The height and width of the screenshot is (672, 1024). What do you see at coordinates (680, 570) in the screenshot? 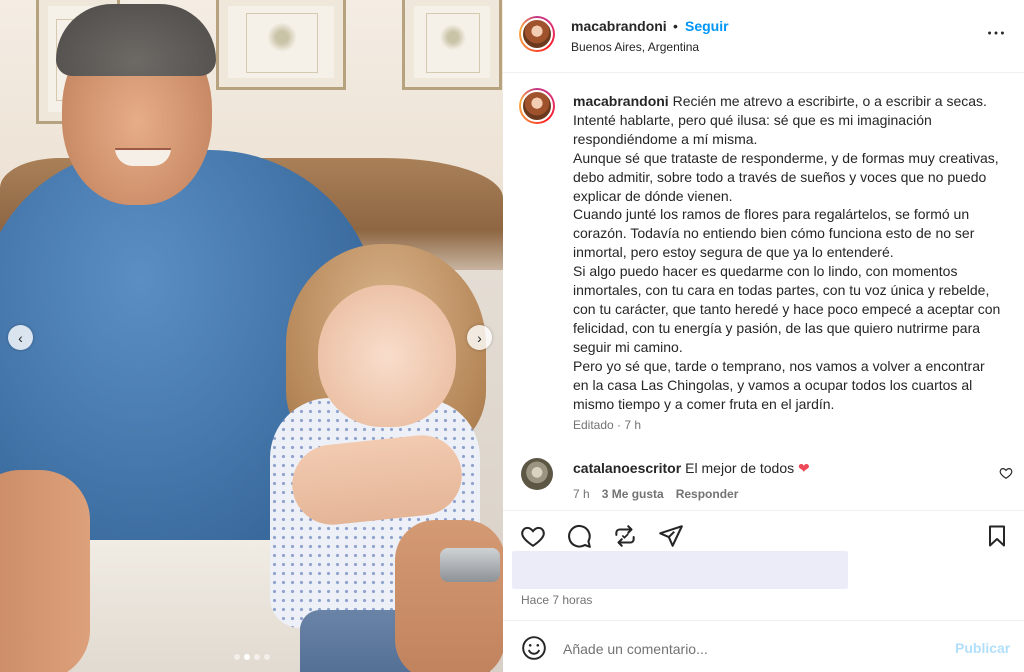
I see `likes-placeholder-bar` at bounding box center [680, 570].